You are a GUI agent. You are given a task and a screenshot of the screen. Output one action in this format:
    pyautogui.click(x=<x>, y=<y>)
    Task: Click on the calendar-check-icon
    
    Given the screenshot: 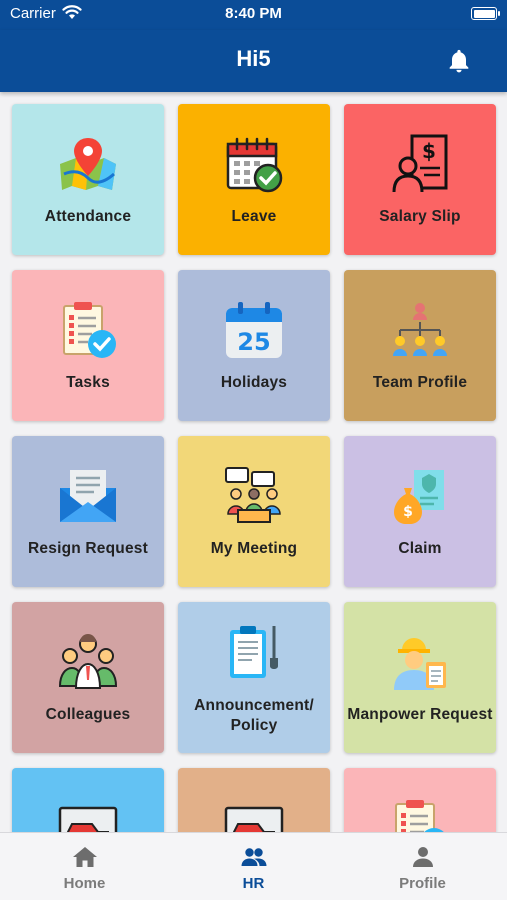 What is the action you would take?
    pyautogui.click(x=254, y=165)
    